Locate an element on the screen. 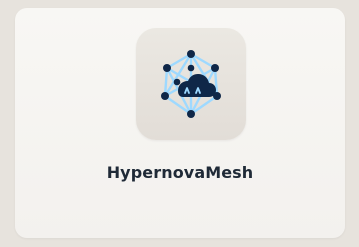  cloud-network-icon is located at coordinates (191, 84).